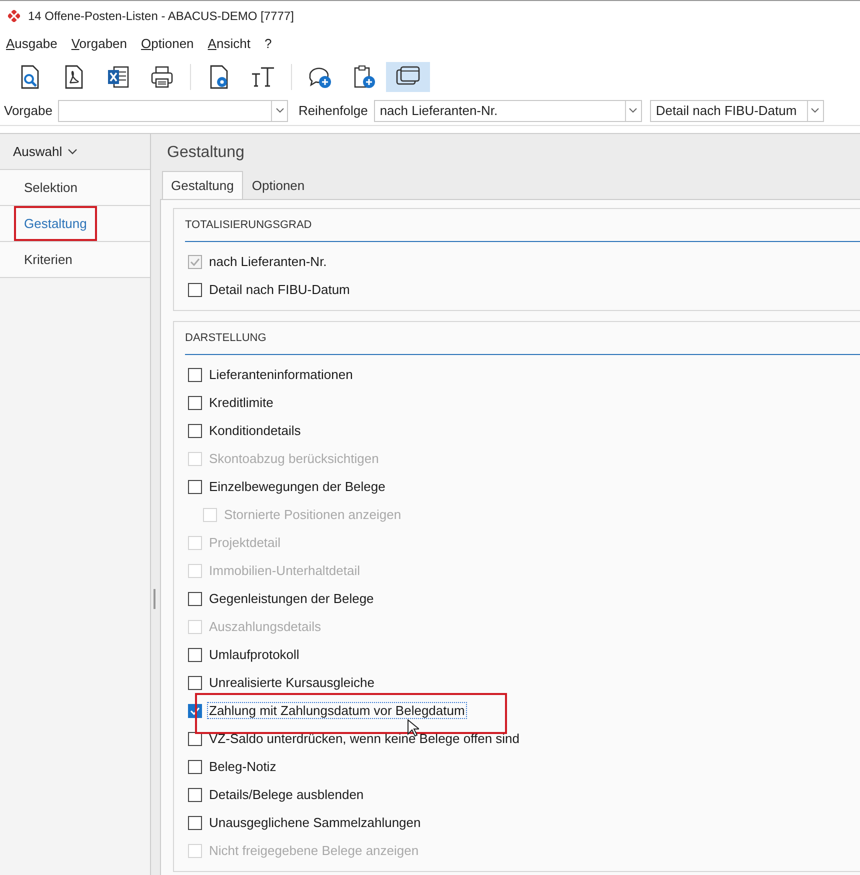 The width and height of the screenshot is (860, 875). Describe the element at coordinates (278, 184) in the screenshot. I see `tab: Optionen` at that location.